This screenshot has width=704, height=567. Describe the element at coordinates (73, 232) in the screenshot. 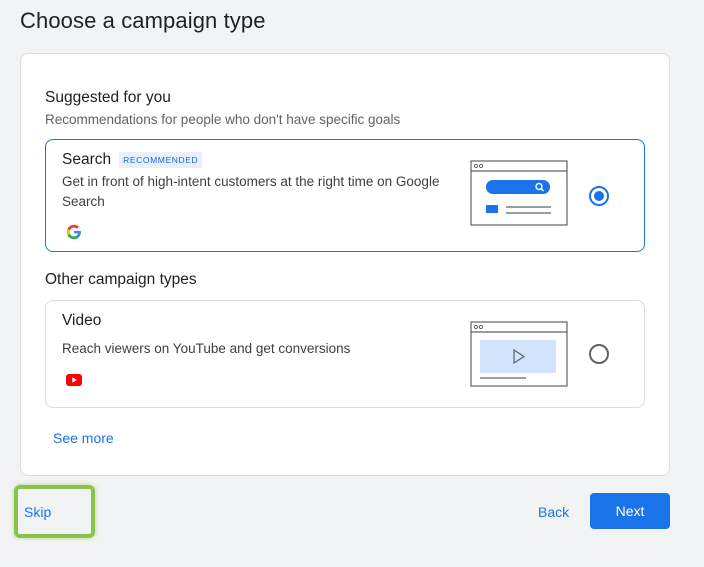

I see `google-icon` at that location.